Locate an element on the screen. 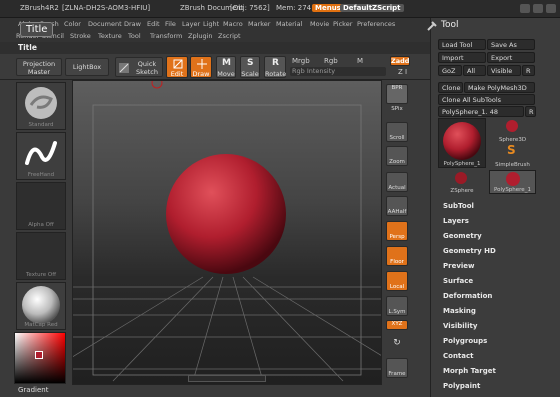 This screenshot has width=560, height=397. goz-button: GoZ is located at coordinates (450, 70).